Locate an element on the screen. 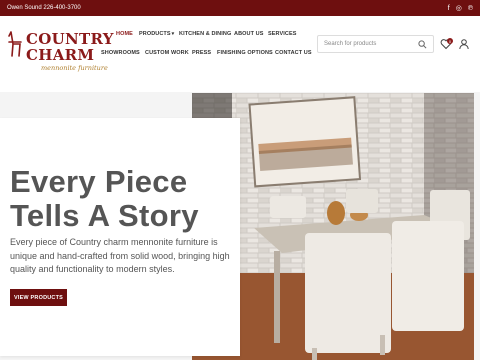 This screenshot has height=360, width=480. nav-contact: CONTACT US is located at coordinates (293, 53).